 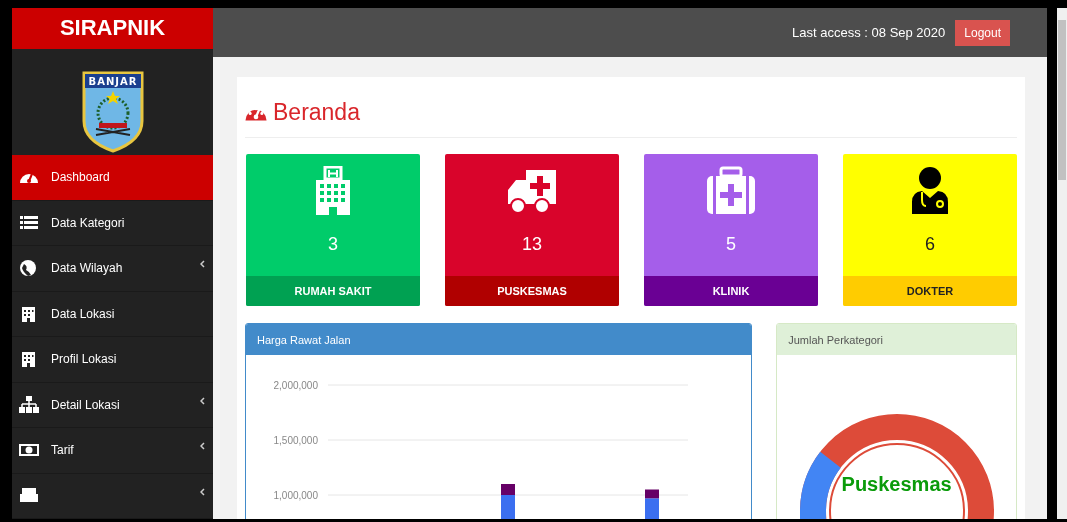 What do you see at coordinates (1062, 263) in the screenshot?
I see `scrollbar` at bounding box center [1062, 263].